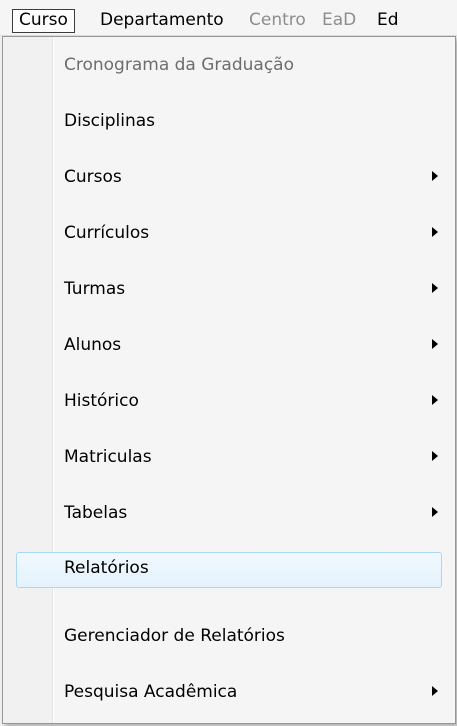  Describe the element at coordinates (93, 345) in the screenshot. I see `menu-item-label: Alunos` at that location.